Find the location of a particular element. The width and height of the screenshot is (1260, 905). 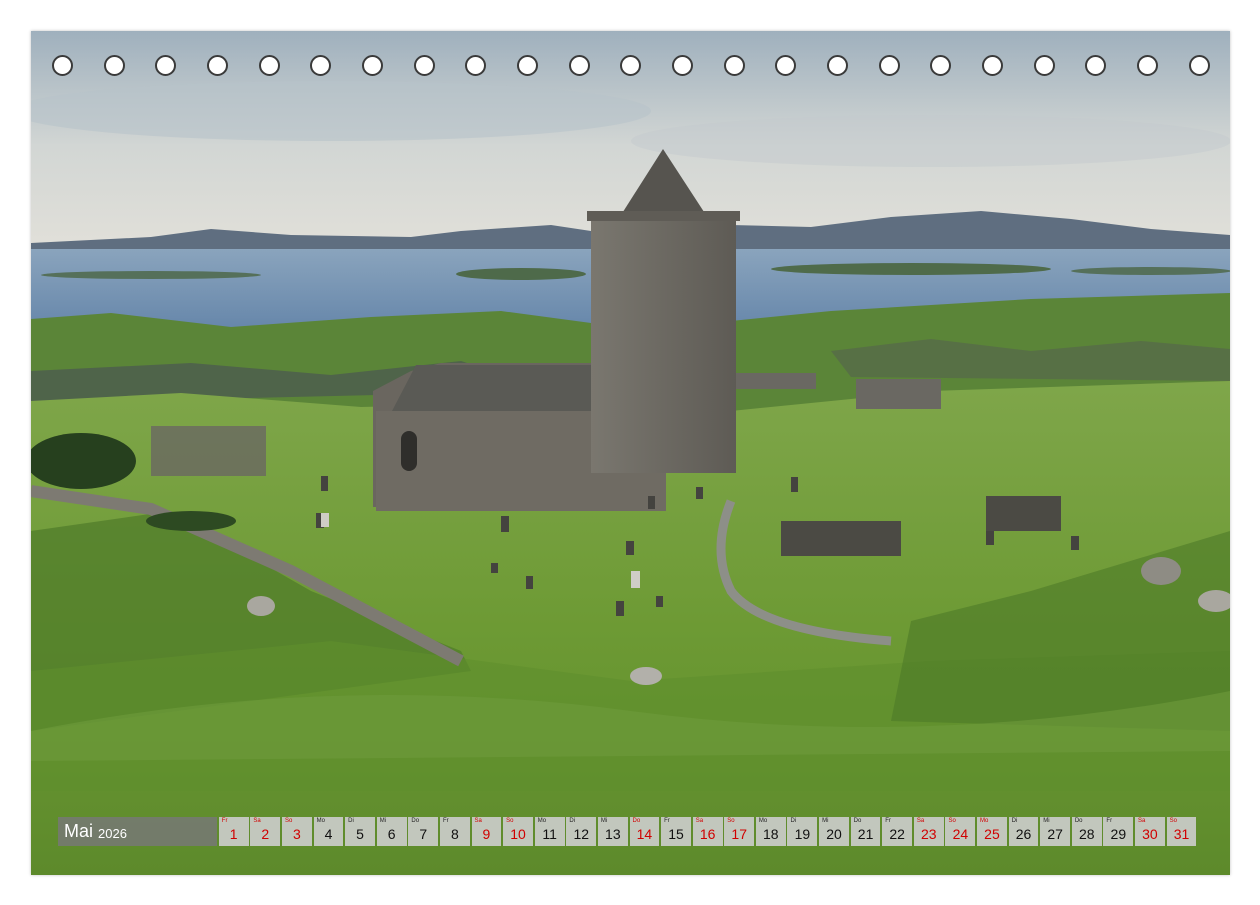

day-cell: Do 21 is located at coordinates (865, 831).